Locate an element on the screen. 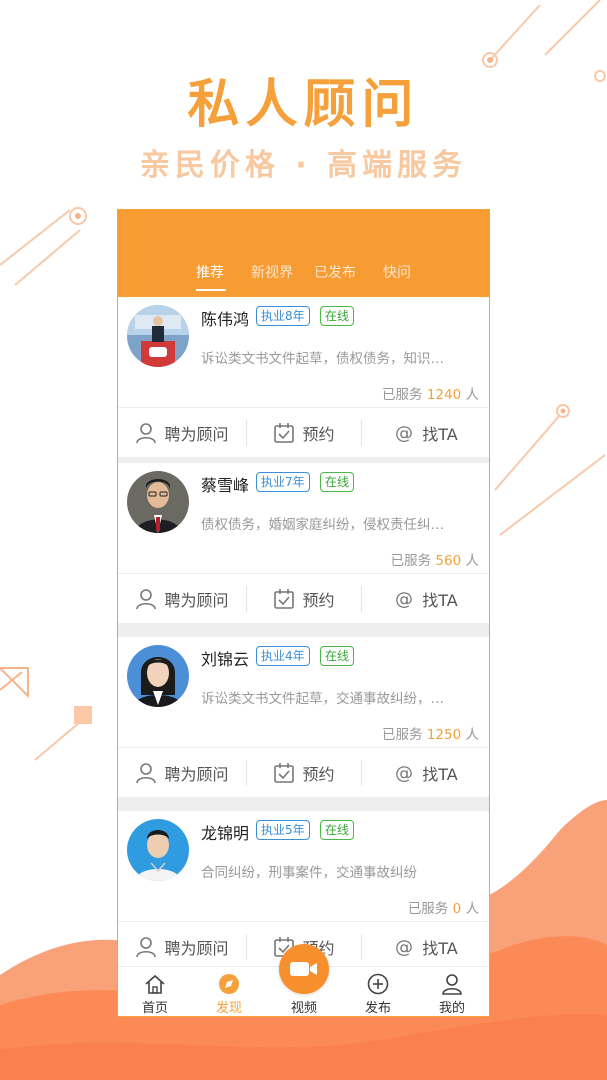 The height and width of the screenshot is (1080, 607). app-header: 推荐 新视界 已发布 快问 is located at coordinates (303, 253).